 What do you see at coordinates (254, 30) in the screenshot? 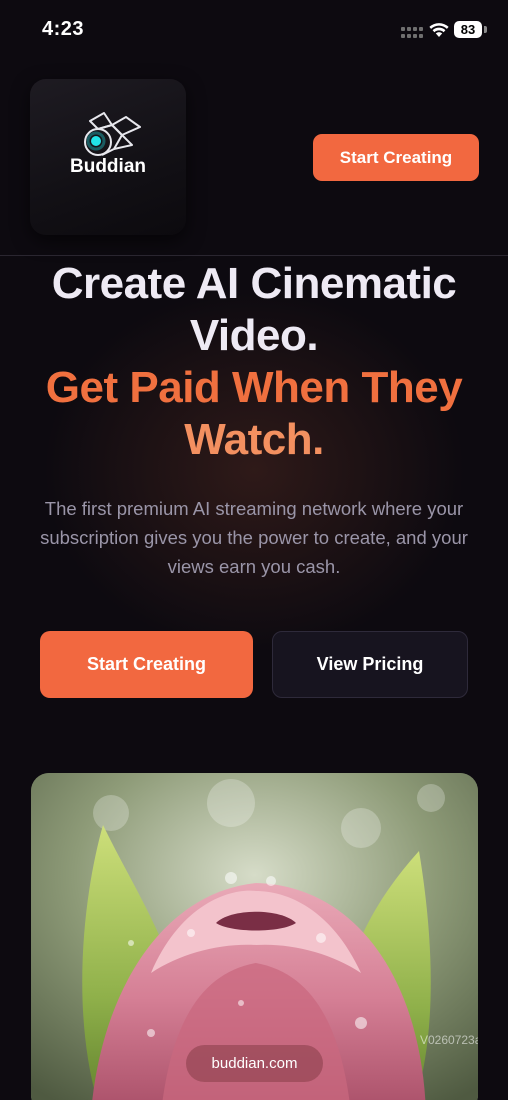
I see `status-bar: 4:23 83` at bounding box center [254, 30].